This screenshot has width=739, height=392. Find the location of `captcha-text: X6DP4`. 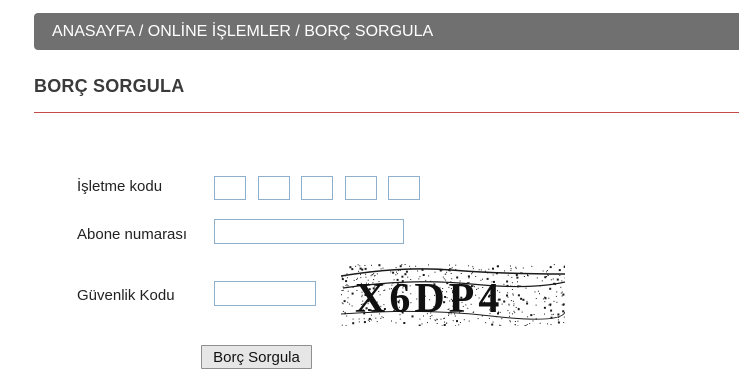

captcha-text: X6DP4 is located at coordinates (429, 299).